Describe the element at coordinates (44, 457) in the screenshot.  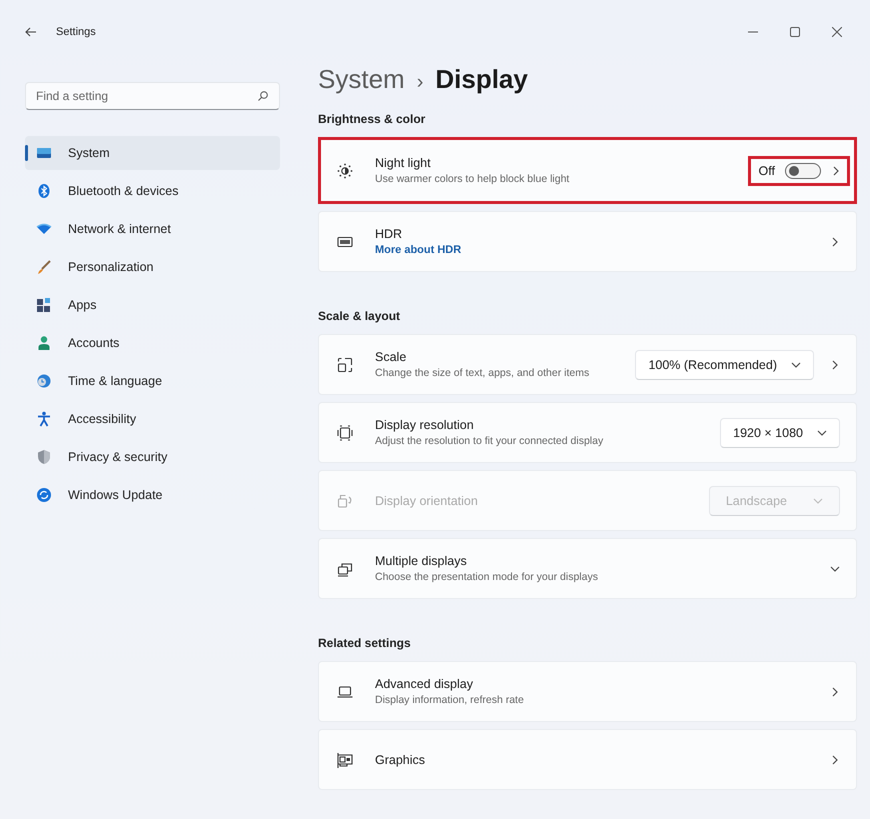
I see `shield-icon` at that location.